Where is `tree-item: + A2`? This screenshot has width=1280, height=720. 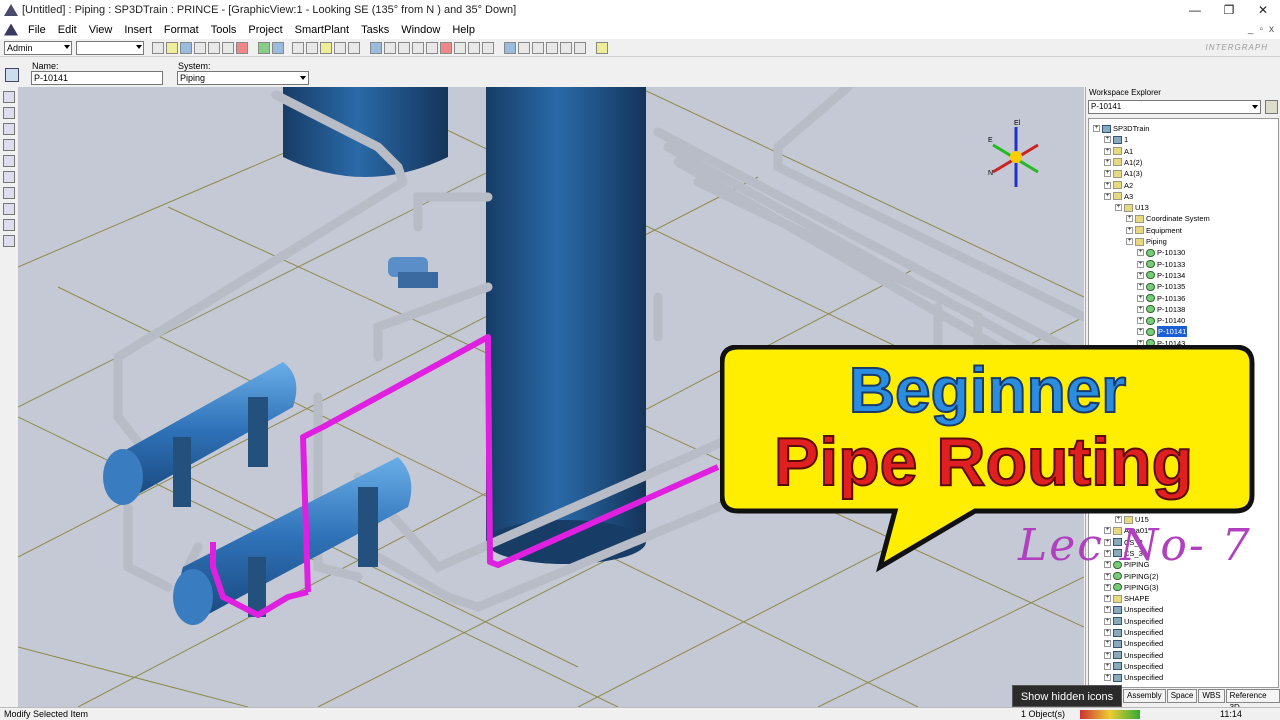
tree-item: + A2 is located at coordinates (1118, 185).